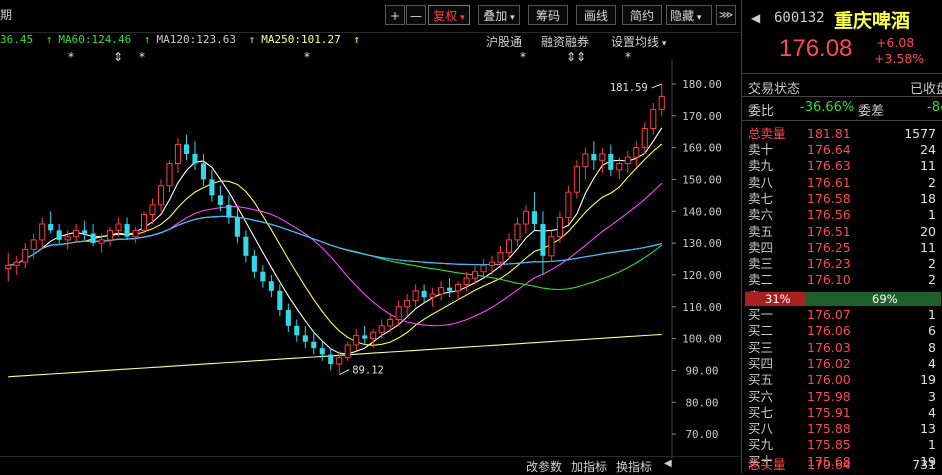  I want to click on overlay-button: 叠加 ▾, so click(499, 15).